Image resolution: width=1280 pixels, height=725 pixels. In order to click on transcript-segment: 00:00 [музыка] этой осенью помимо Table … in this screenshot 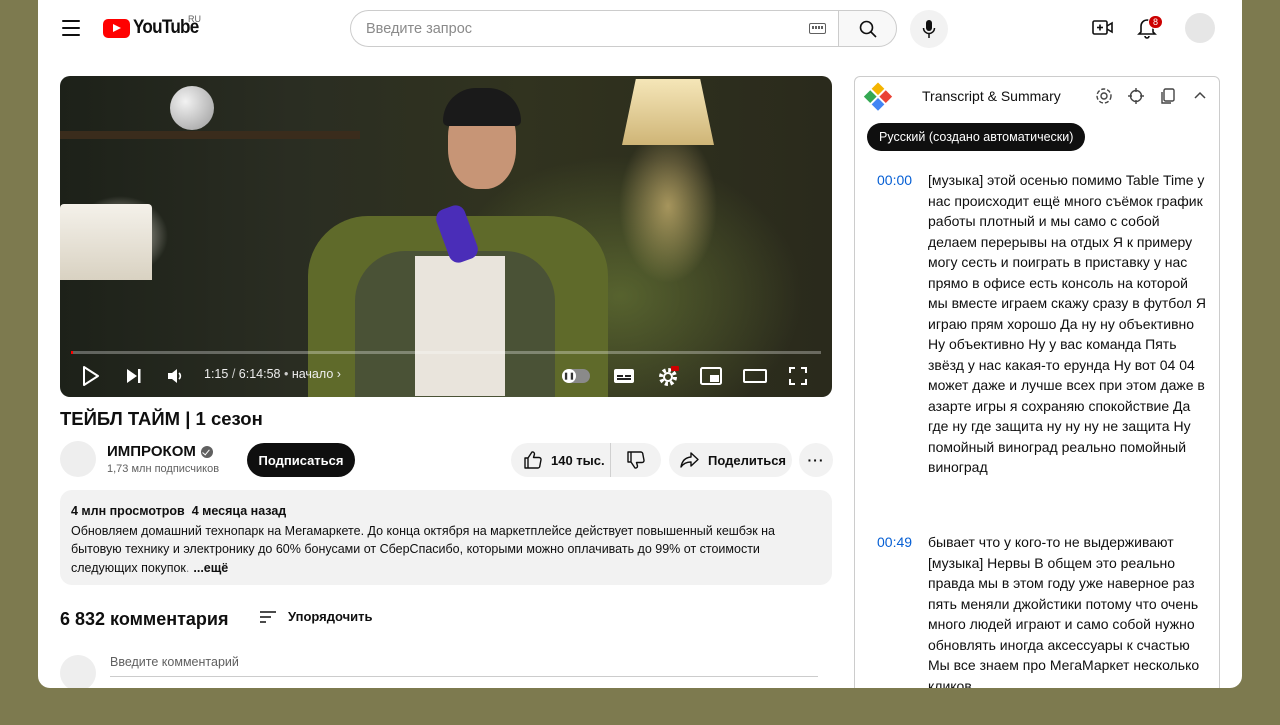, I will do `click(1042, 324)`.